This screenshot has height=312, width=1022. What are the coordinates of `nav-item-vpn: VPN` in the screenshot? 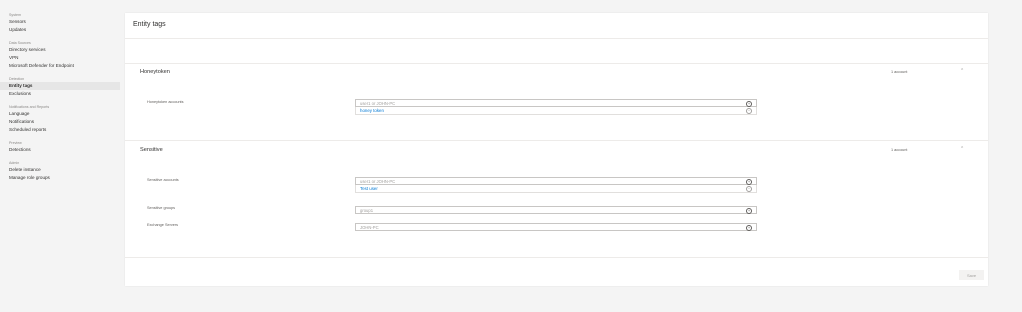 It's located at (62, 58).